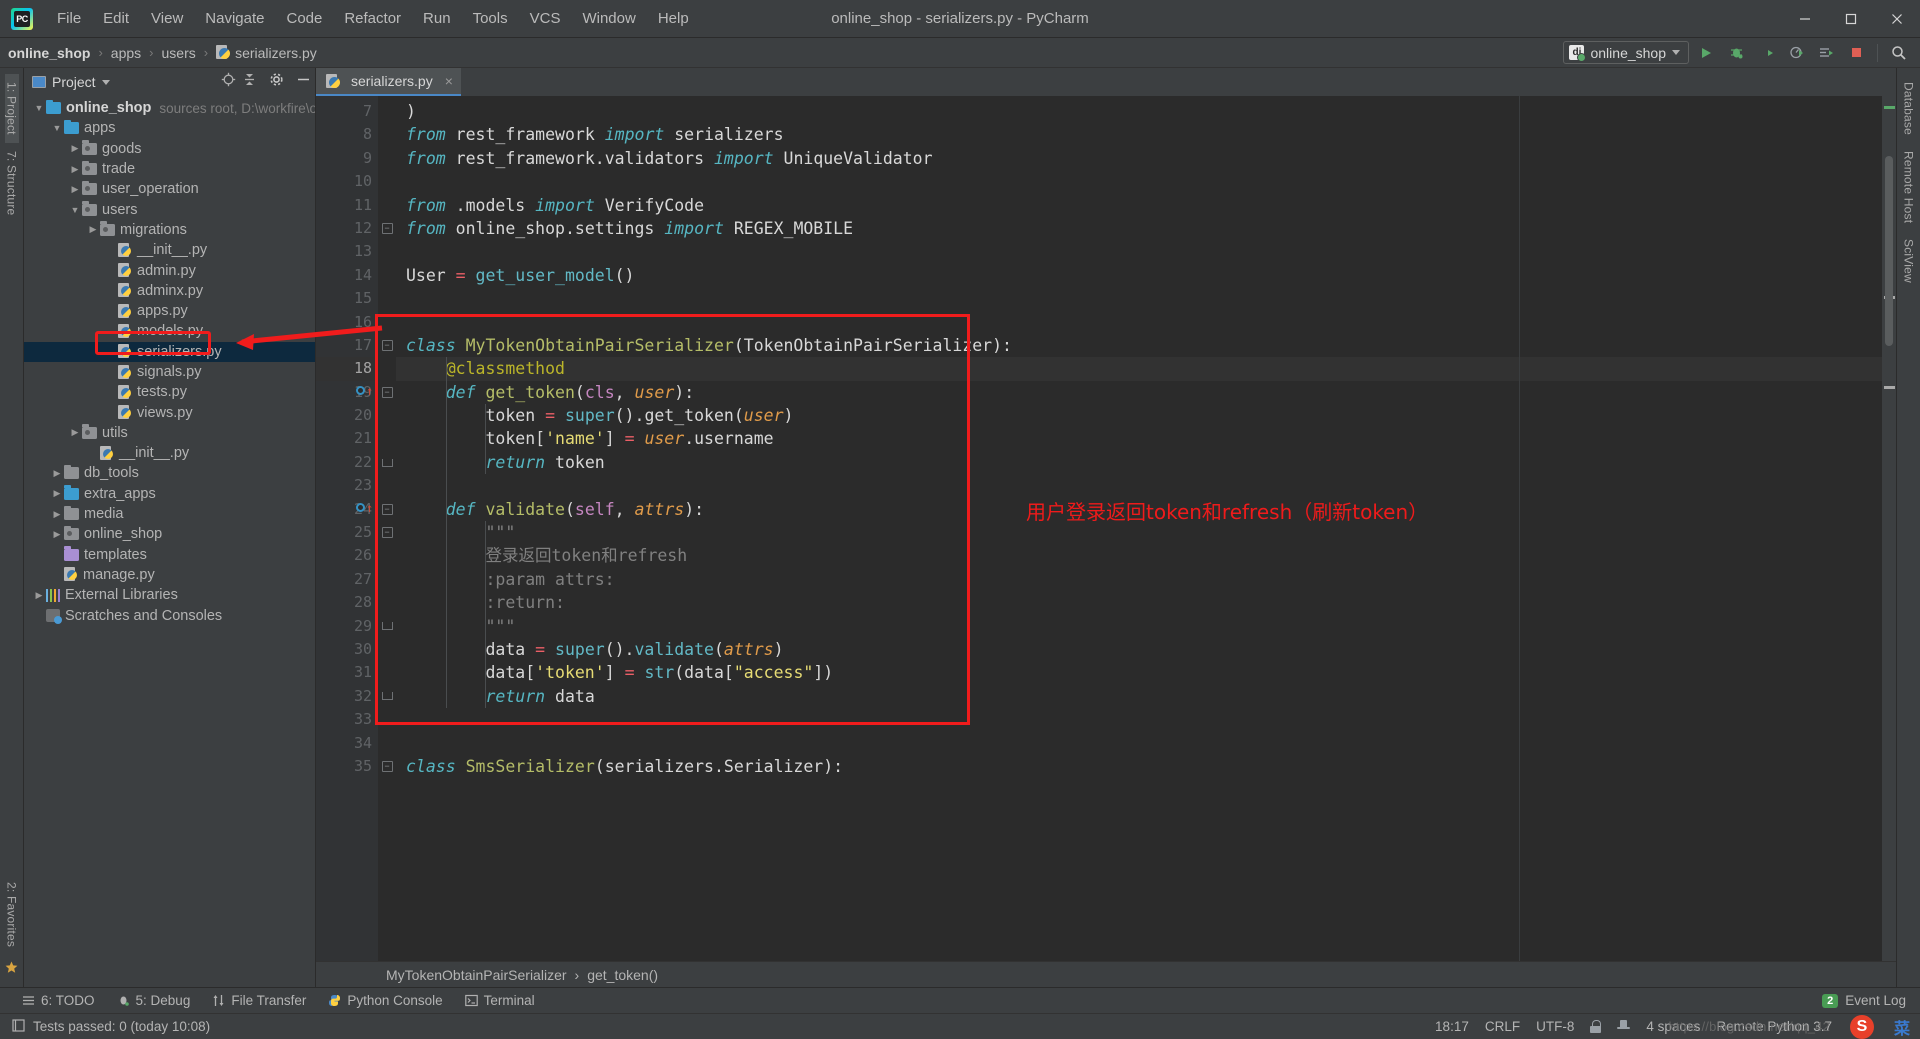 The image size is (1920, 1039). Describe the element at coordinates (69, 18) in the screenshot. I see `menu-file: File` at that location.